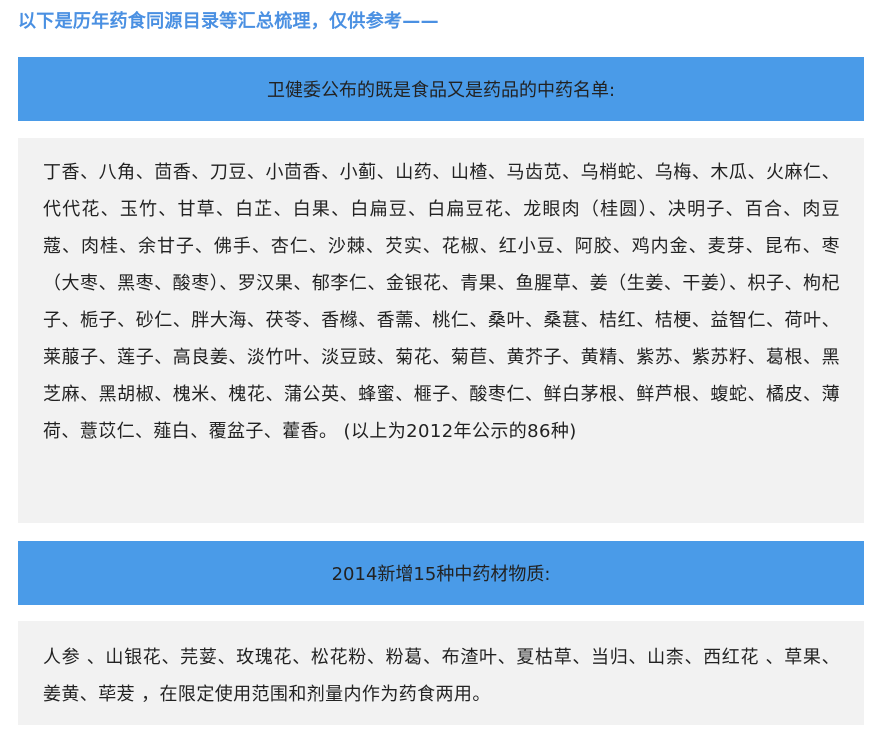 Image resolution: width=882 pixels, height=737 pixels. Describe the element at coordinates (228, 21) in the screenshot. I see `intro-text: 以下是历年药食同源目录等汇总梳理，仅供参考——` at that location.